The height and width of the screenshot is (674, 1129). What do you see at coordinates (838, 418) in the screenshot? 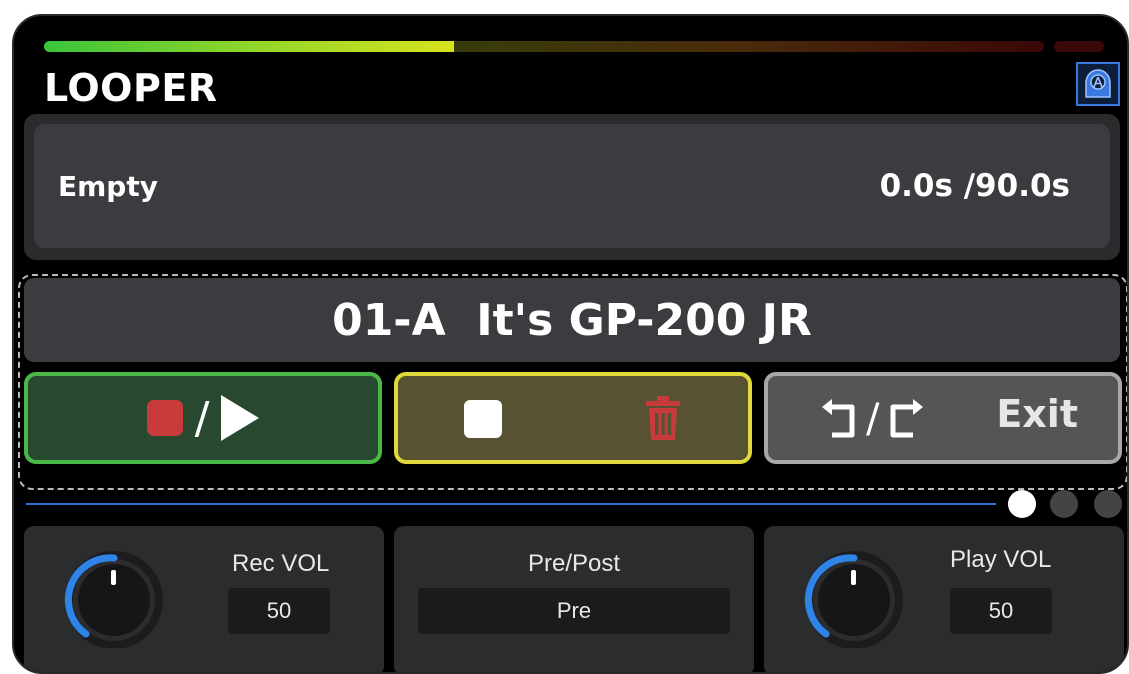
I see `undo-icon` at bounding box center [838, 418].